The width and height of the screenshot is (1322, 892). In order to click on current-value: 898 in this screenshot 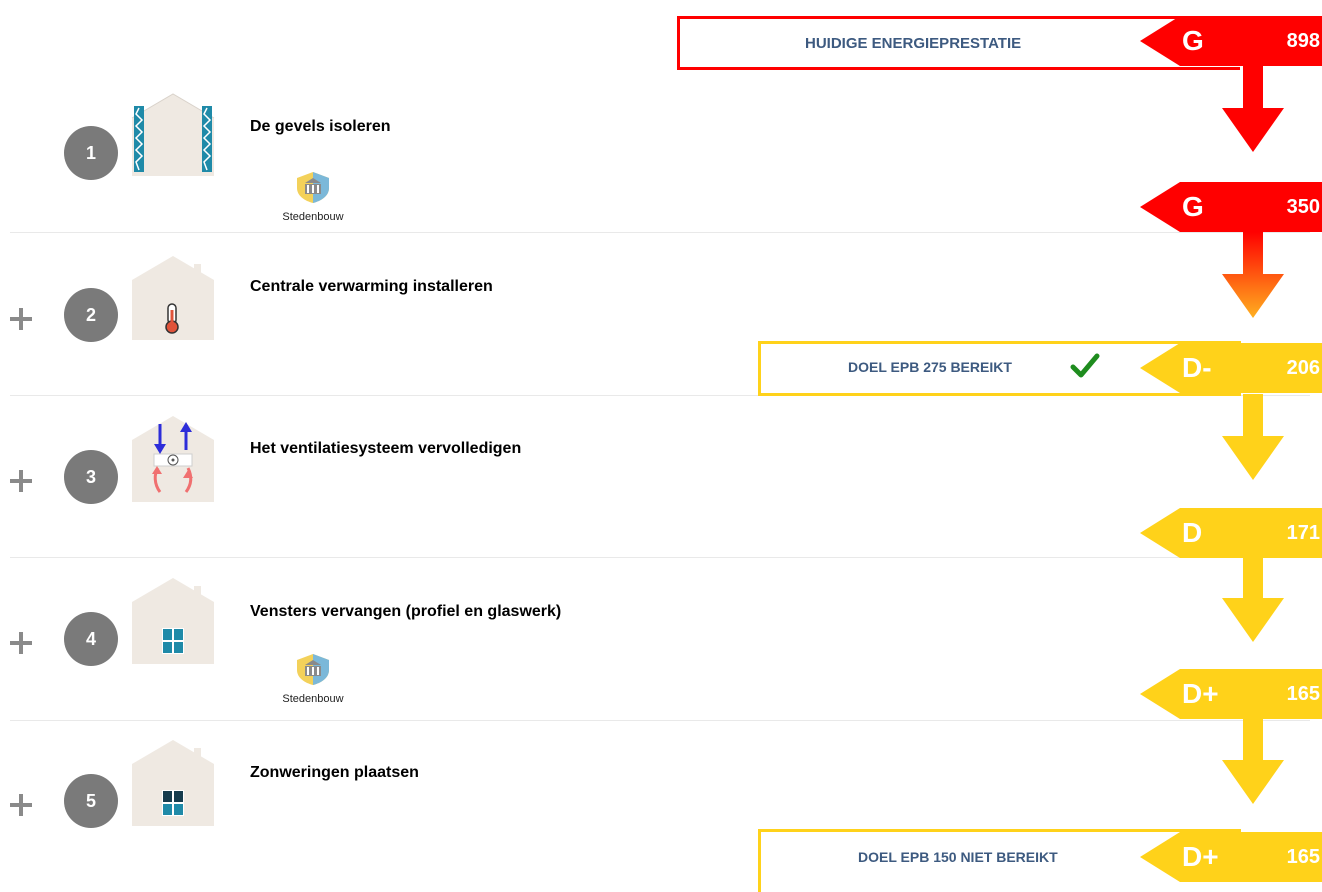, I will do `click(1303, 41)`.